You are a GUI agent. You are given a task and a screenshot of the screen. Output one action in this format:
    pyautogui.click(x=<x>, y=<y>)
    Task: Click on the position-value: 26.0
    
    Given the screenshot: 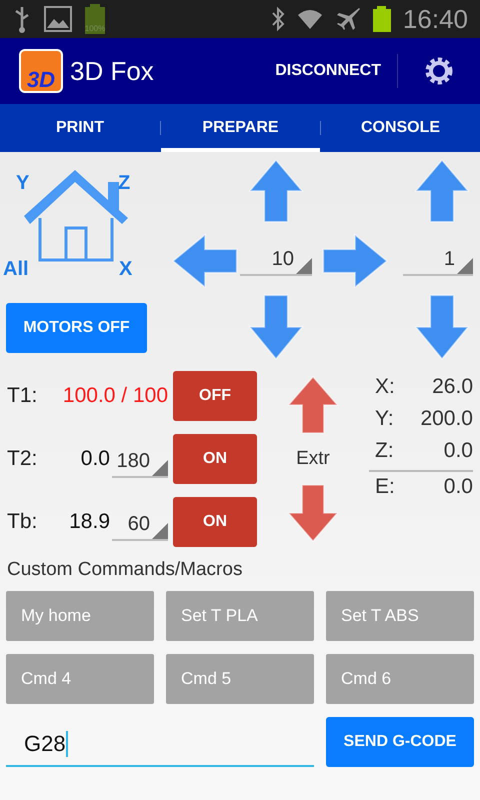 What is the action you would take?
    pyautogui.click(x=452, y=387)
    